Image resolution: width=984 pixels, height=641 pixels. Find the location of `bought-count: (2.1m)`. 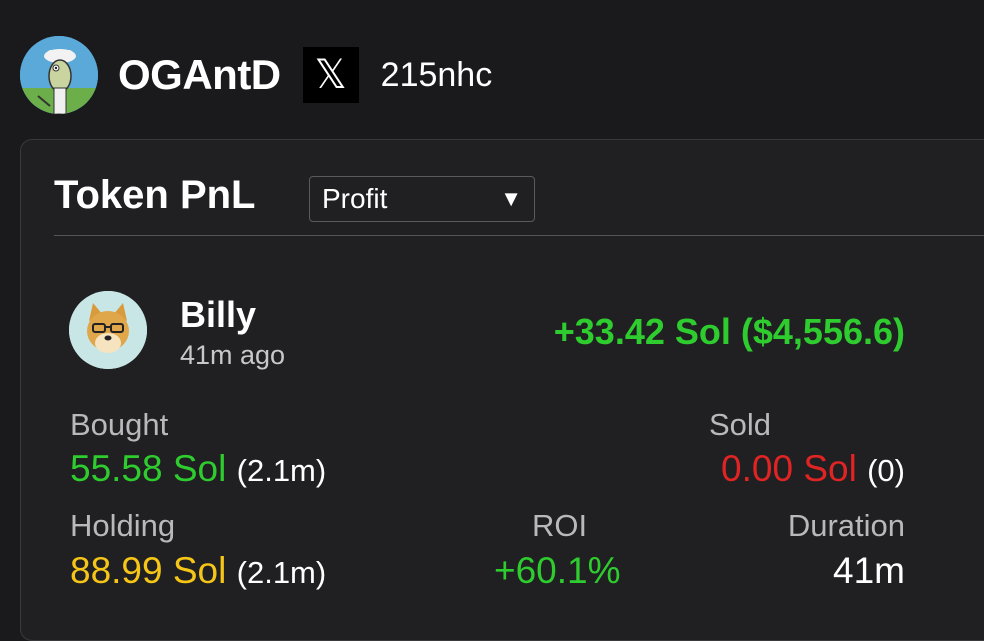

bought-count: (2.1m) is located at coordinates (281, 470).